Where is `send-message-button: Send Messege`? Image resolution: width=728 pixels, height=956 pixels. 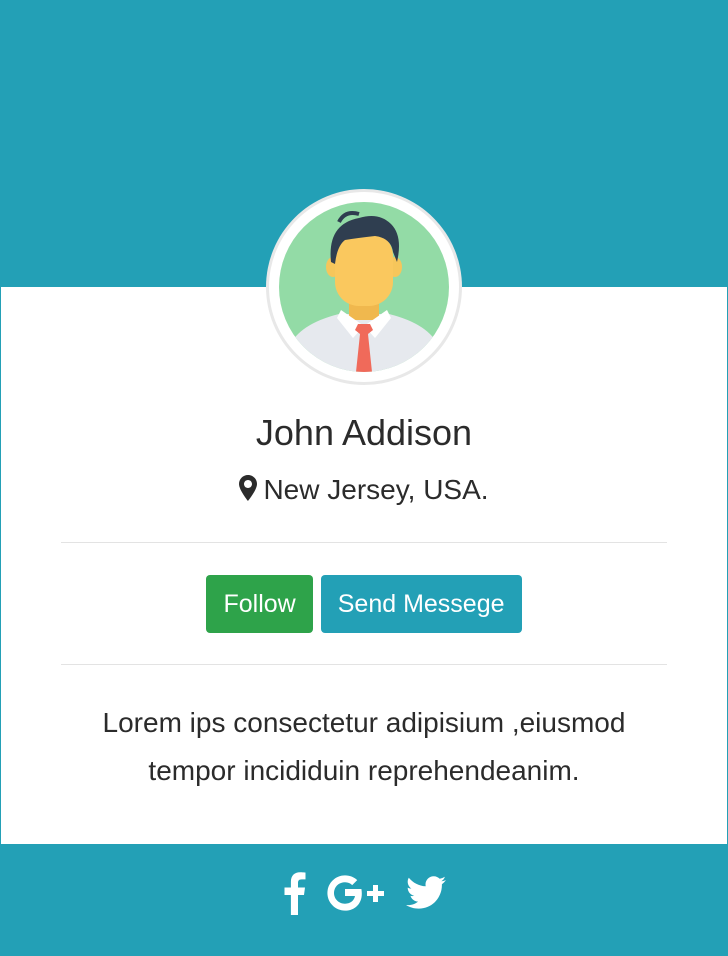
send-message-button: Send Messege is located at coordinates (421, 604).